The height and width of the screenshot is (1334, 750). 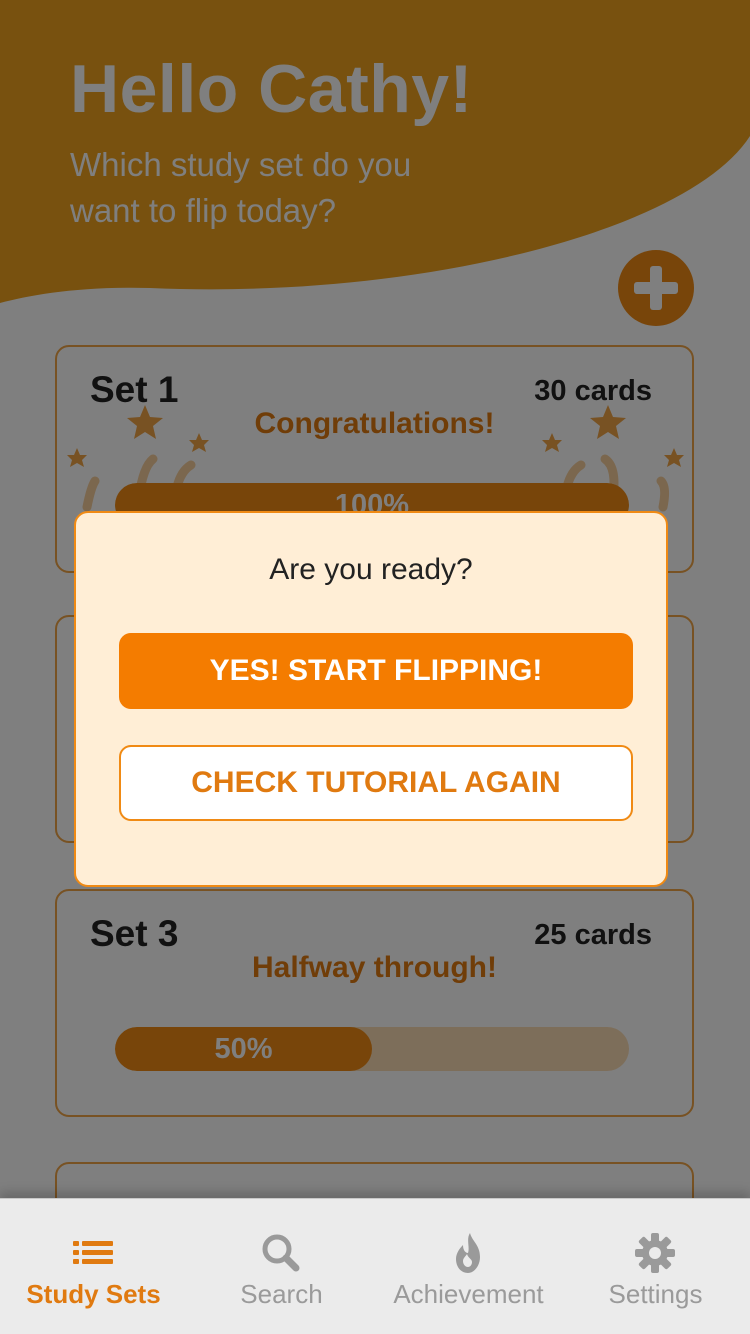 I want to click on check-tutorial-button: CHECK TUTORIAL AGAIN, so click(x=376, y=783).